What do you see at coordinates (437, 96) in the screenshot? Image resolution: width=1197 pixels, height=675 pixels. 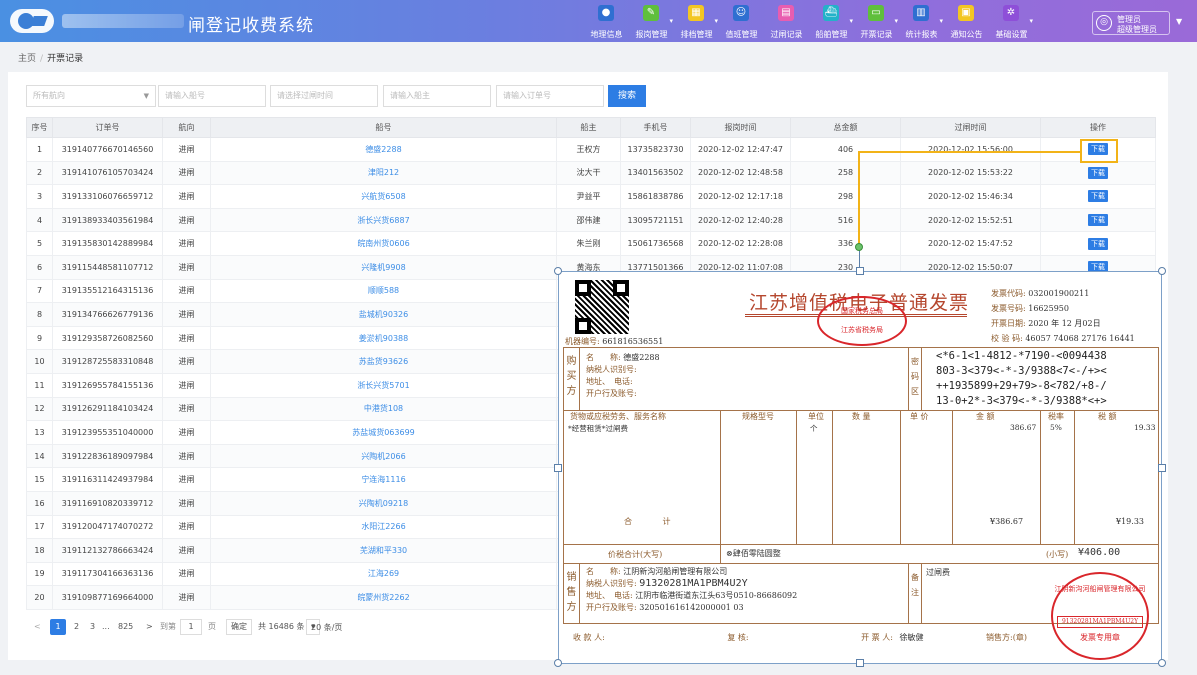 I see `owner-input: 请输入船主` at bounding box center [437, 96].